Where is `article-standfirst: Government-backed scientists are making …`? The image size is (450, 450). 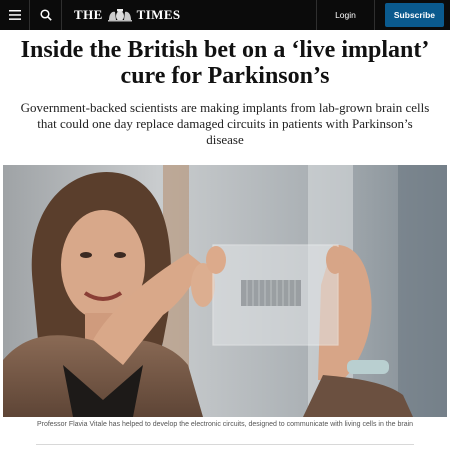
article-standfirst: Government-backed scientists are making … is located at coordinates (225, 123).